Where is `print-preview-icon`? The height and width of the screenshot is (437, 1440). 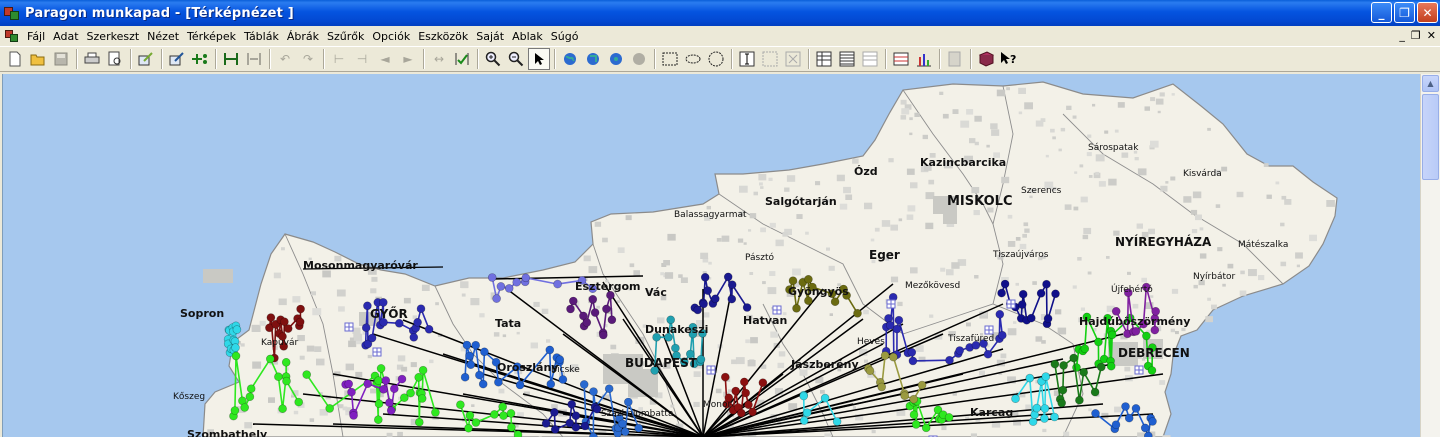
print-preview-icon is located at coordinates (115, 59).